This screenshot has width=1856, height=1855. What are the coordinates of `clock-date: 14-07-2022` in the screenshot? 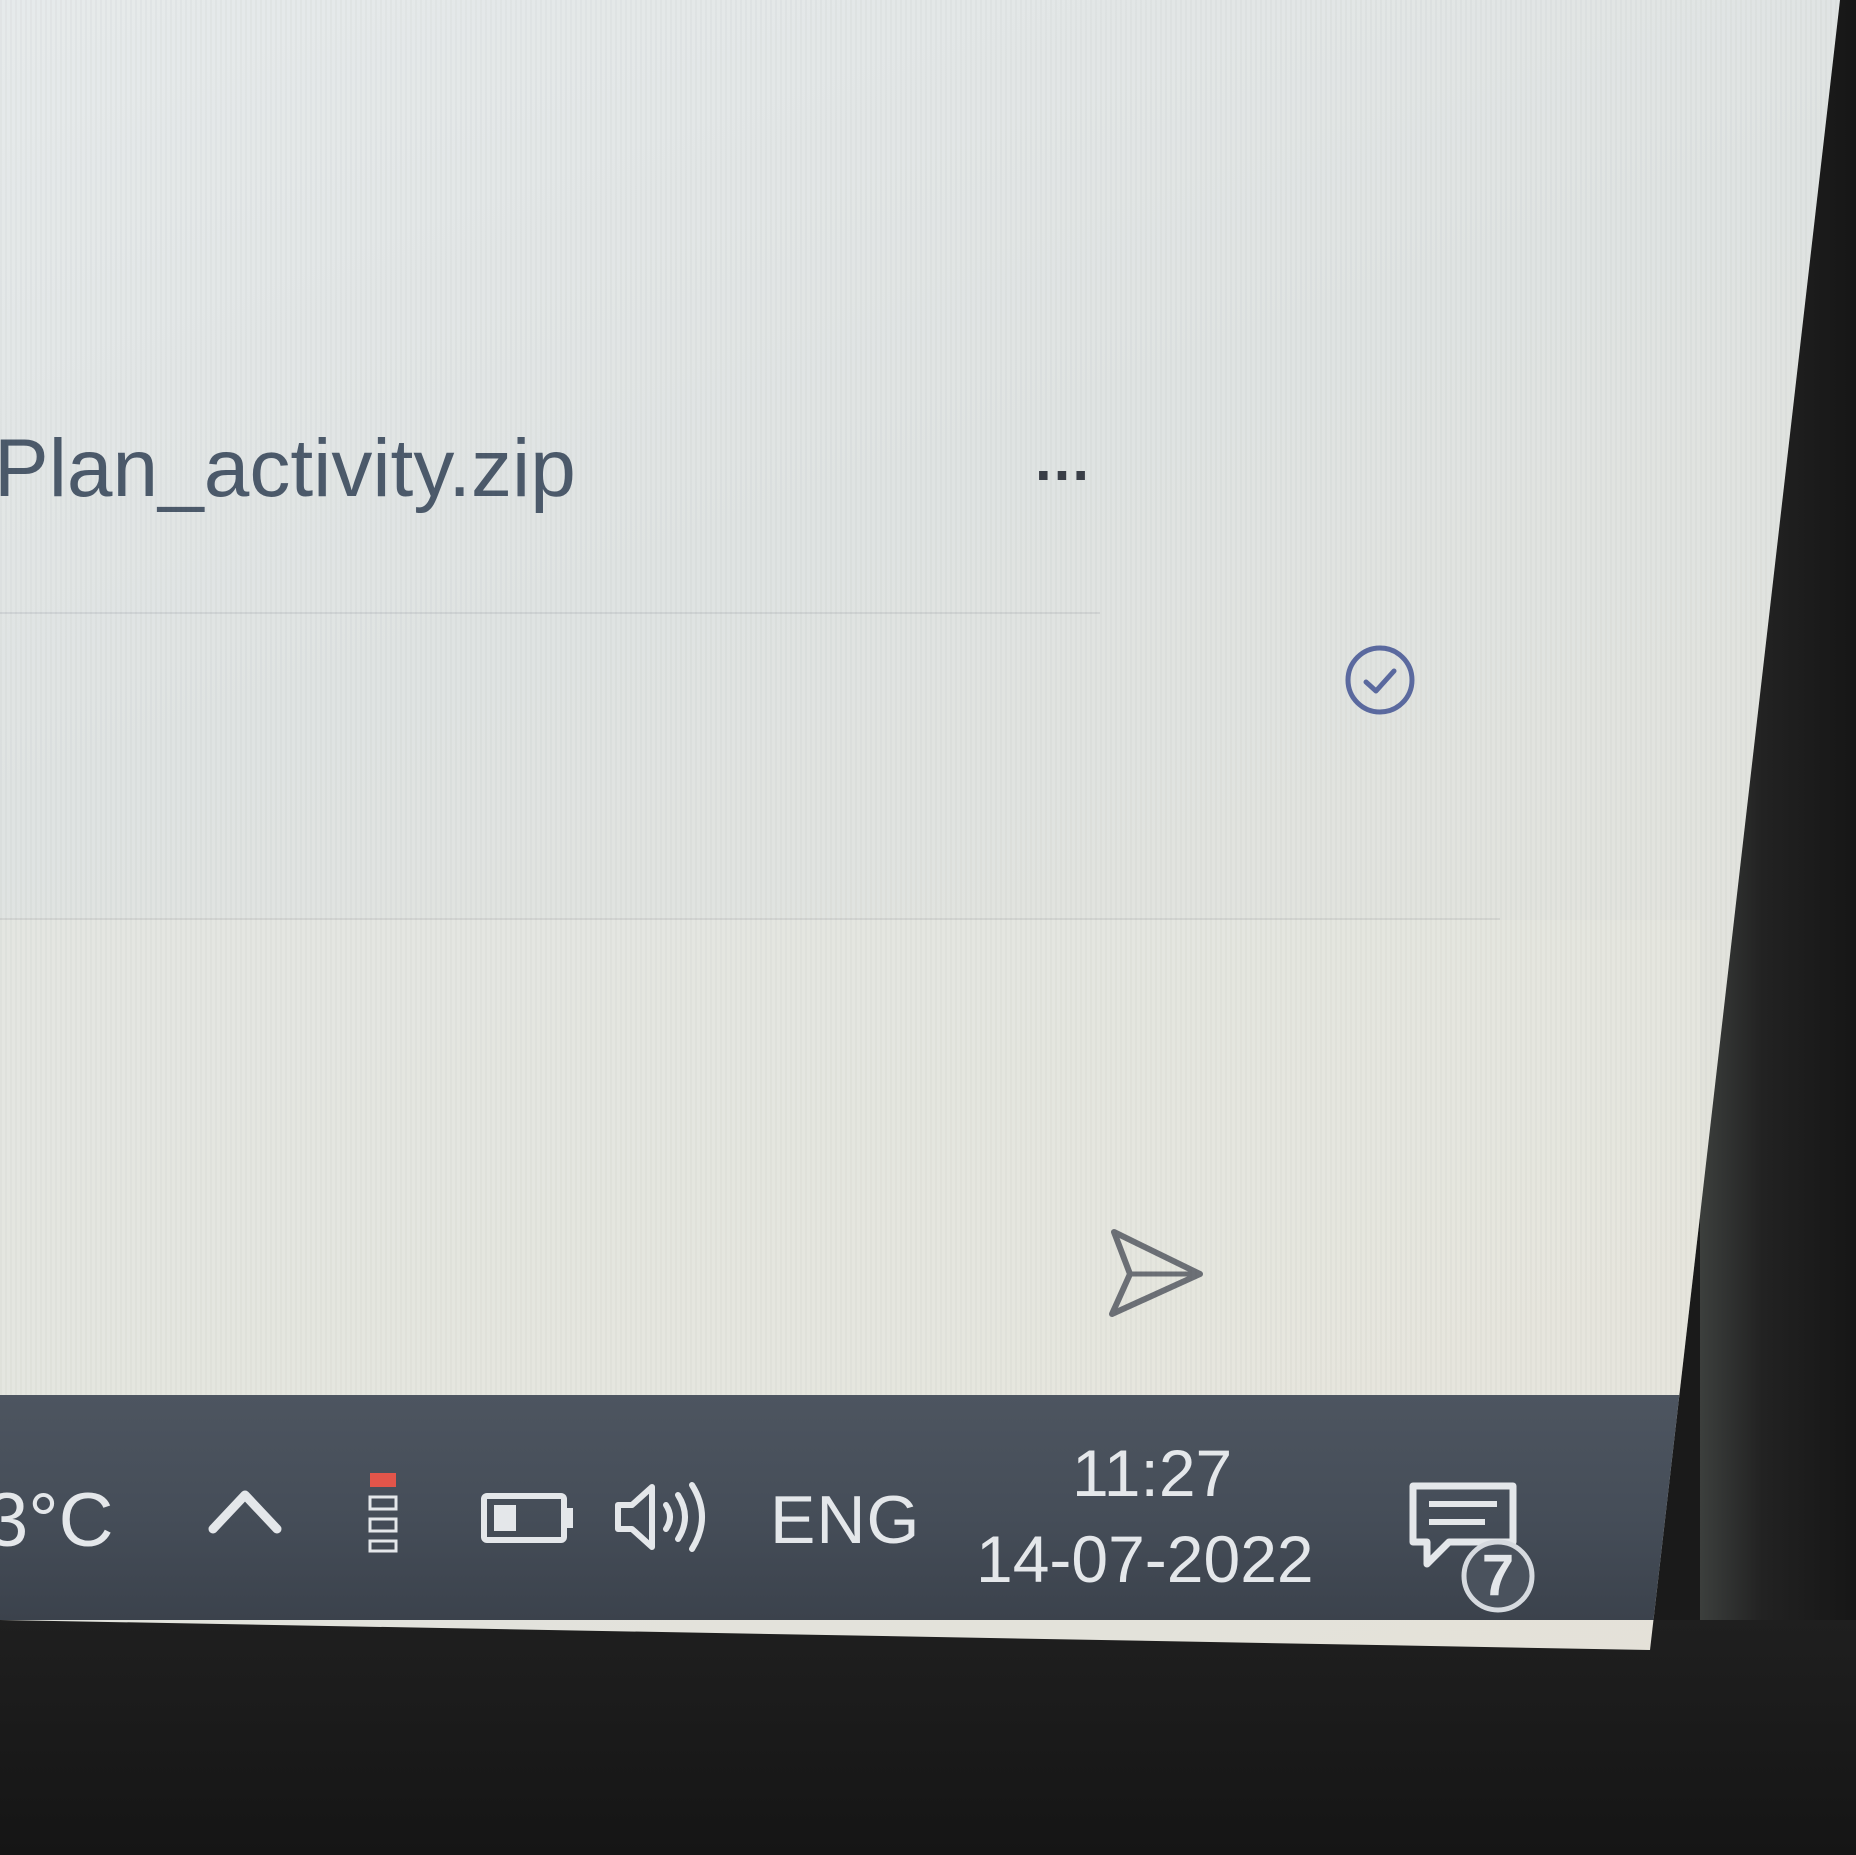 It's located at (1145, 1559).